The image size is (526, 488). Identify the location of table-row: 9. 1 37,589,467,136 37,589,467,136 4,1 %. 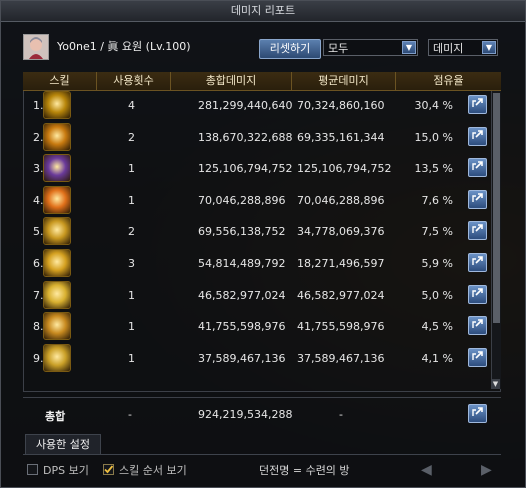
(258, 358).